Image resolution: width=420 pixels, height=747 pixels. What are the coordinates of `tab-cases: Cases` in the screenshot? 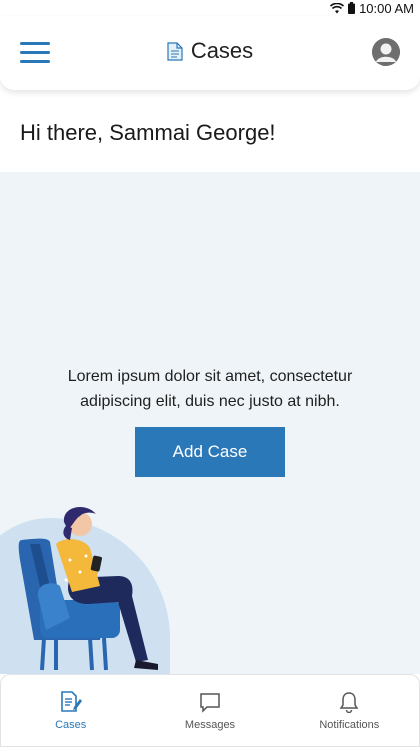 It's located at (70, 710).